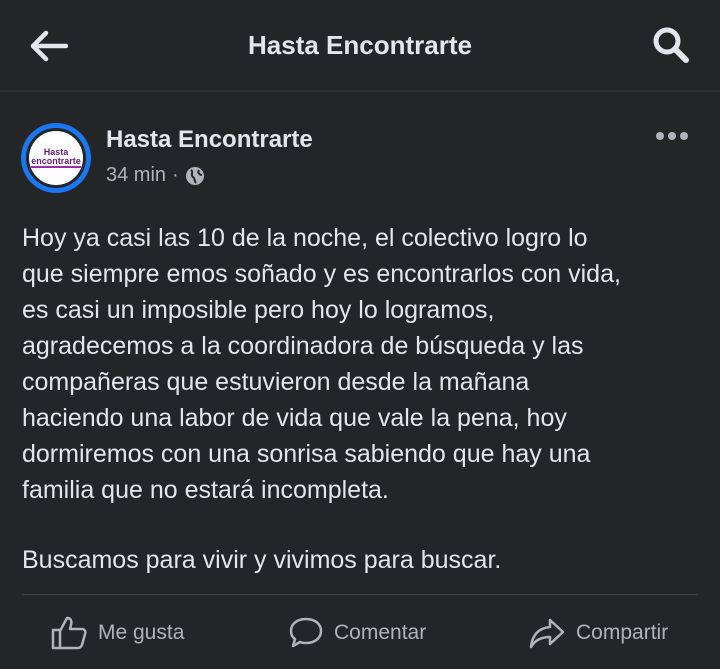 This screenshot has height=669, width=720. I want to click on more-horizontal-icon, so click(672, 136).